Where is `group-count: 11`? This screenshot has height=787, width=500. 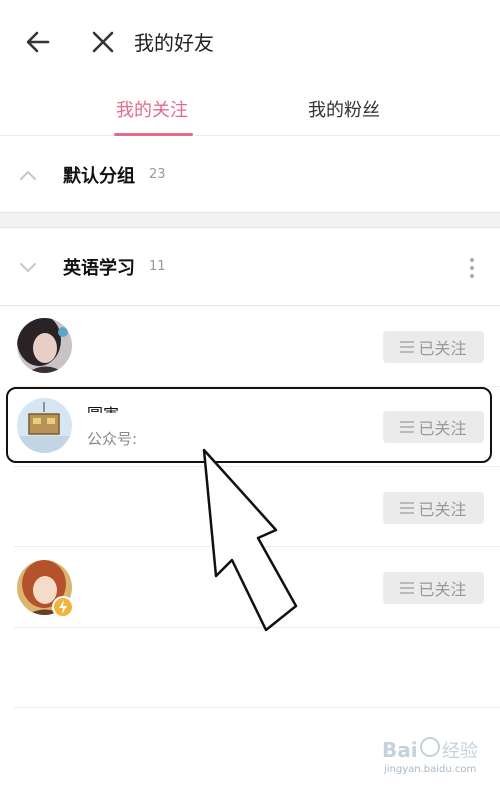
group-count: 11 is located at coordinates (157, 266).